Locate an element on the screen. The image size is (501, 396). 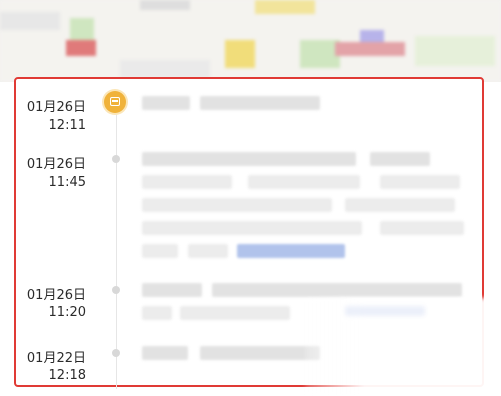
document-icon is located at coordinates (115, 102).